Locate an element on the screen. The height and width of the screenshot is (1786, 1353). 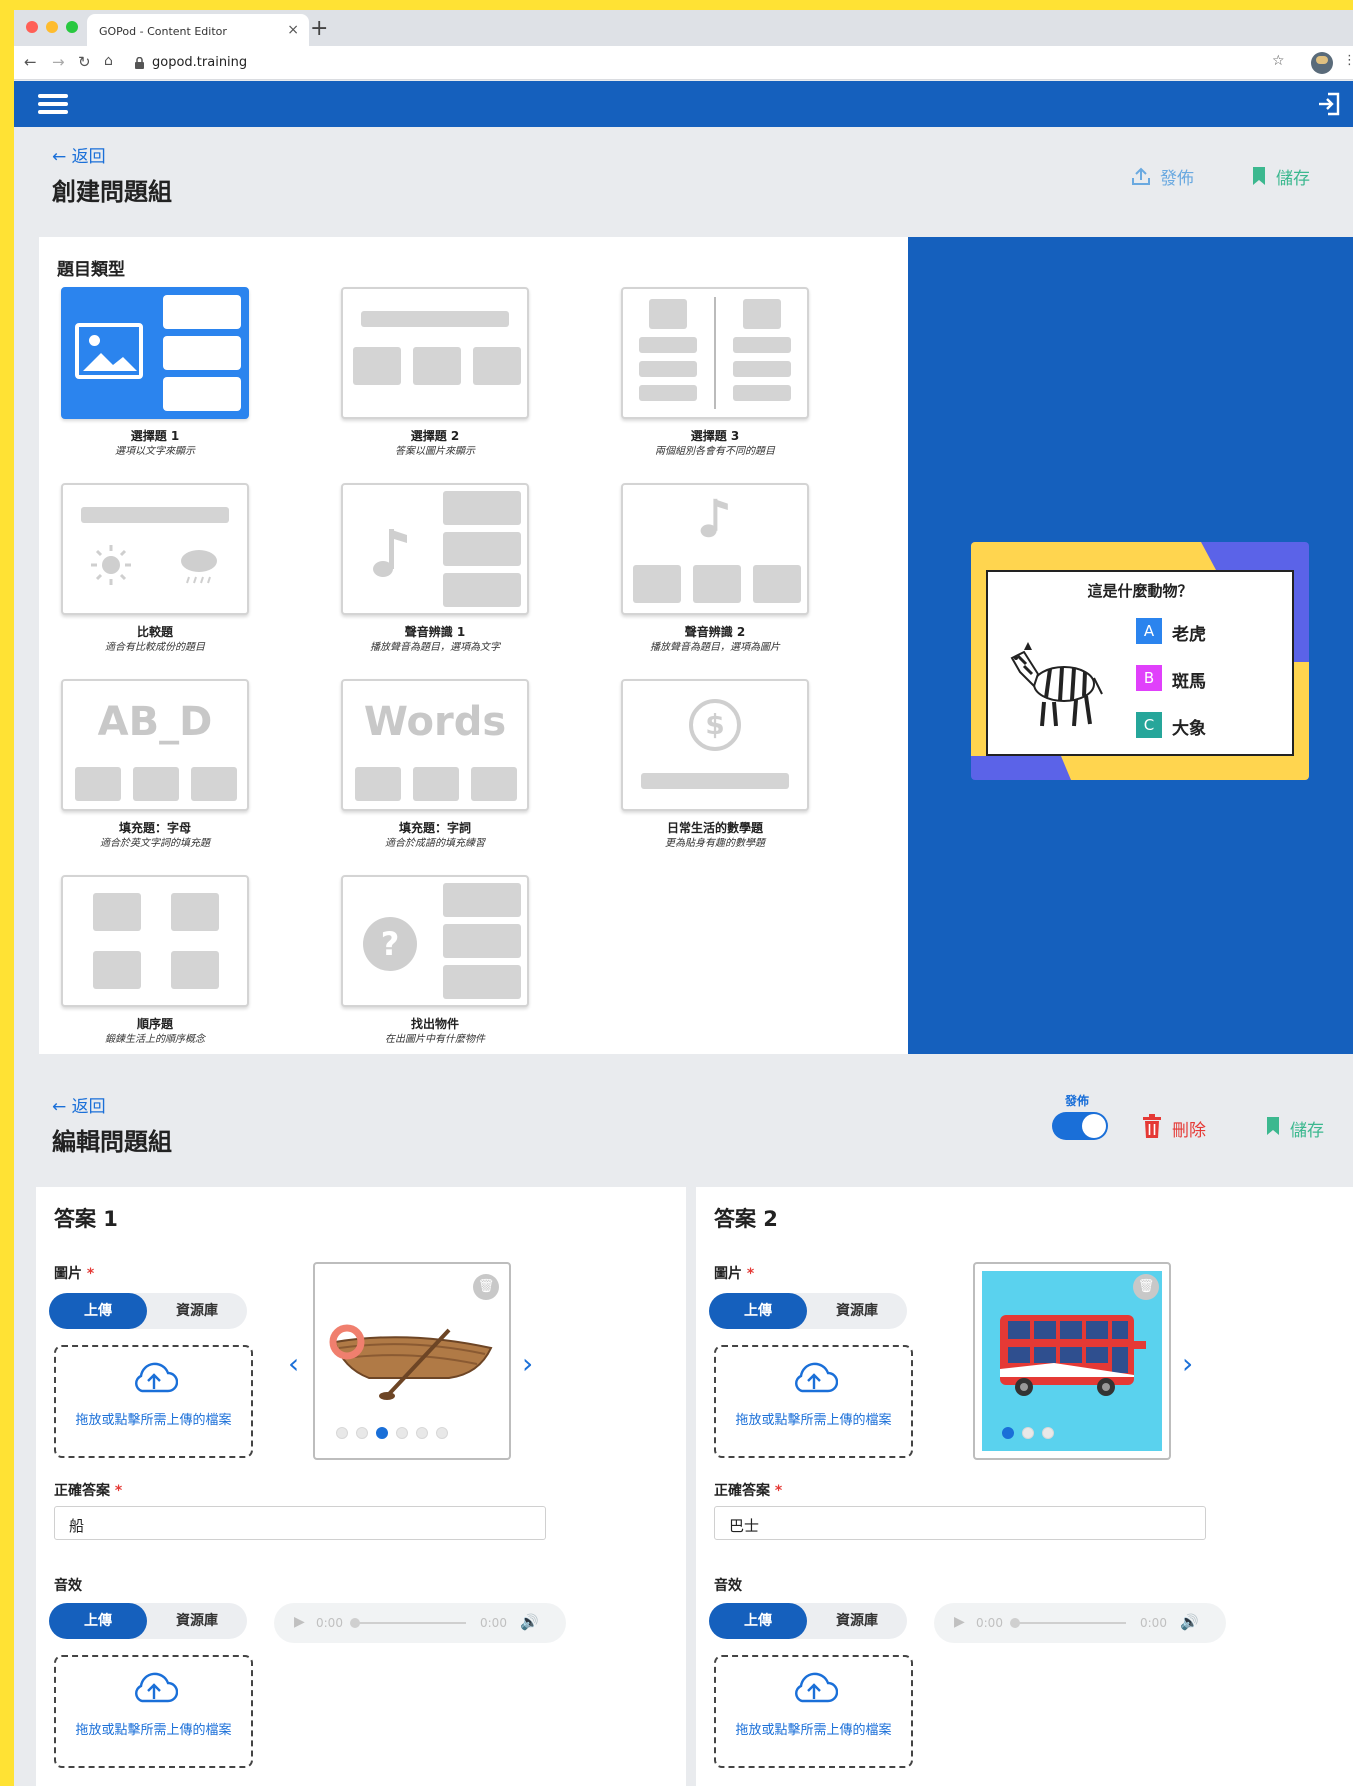
hamburger-menu-icon is located at coordinates (49, 104).